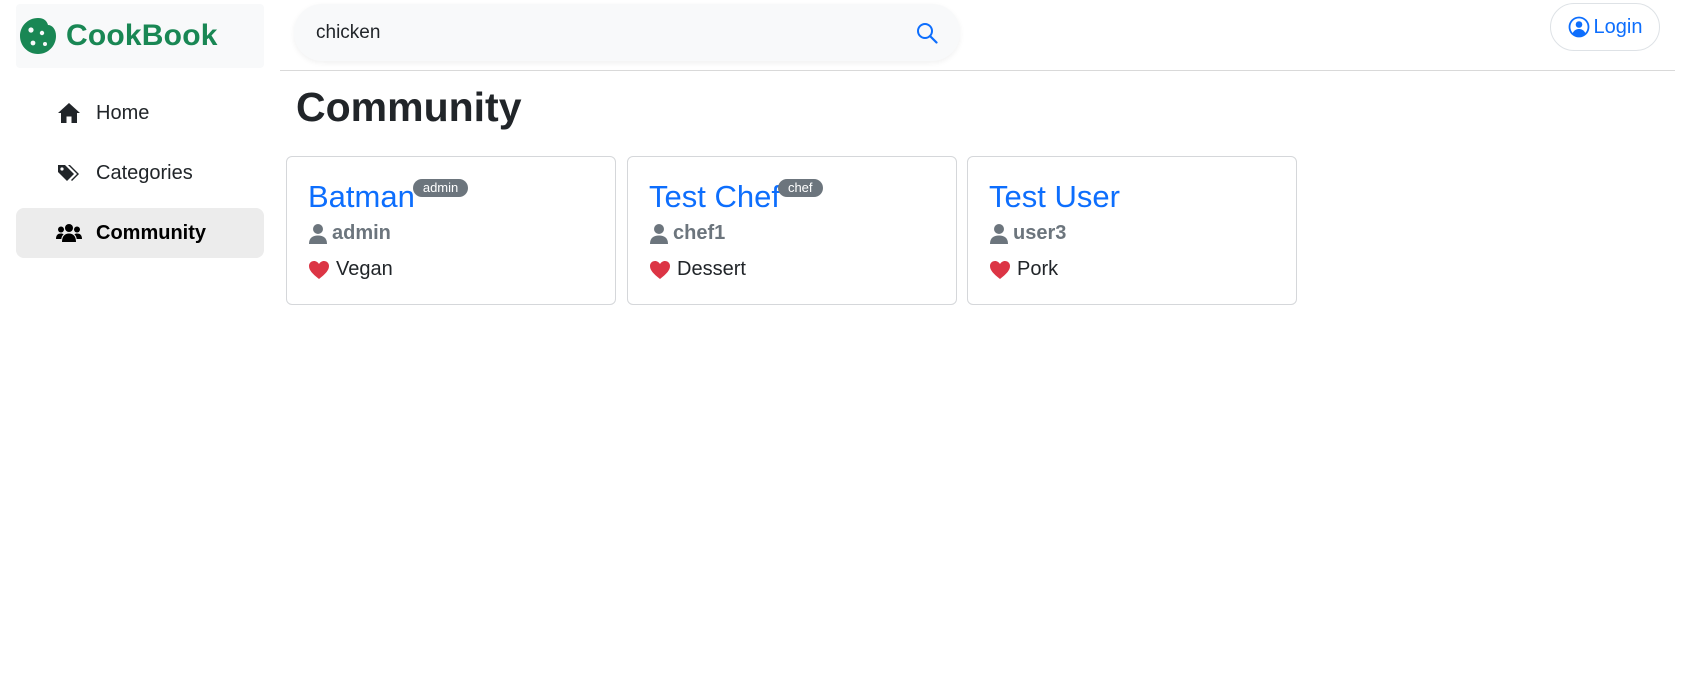 This screenshot has height=681, width=1683. What do you see at coordinates (361, 197) in the screenshot?
I see `user-name-link: Batman` at bounding box center [361, 197].